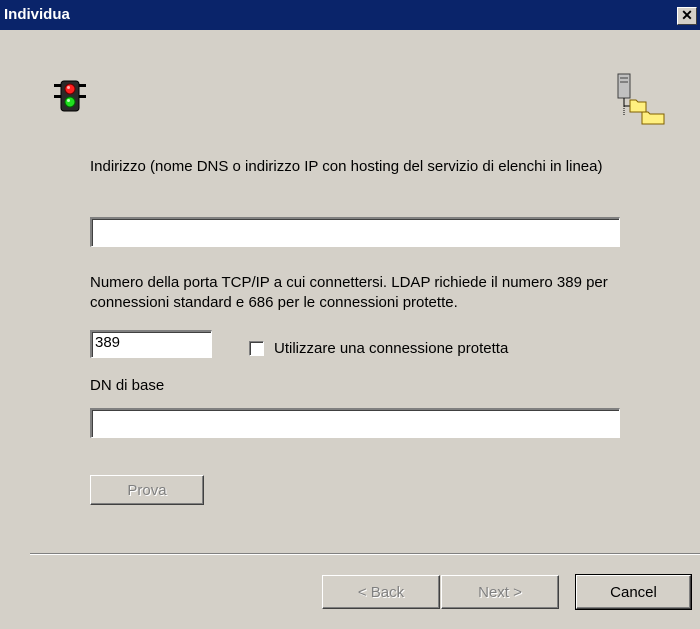 Image resolution: width=700 pixels, height=629 pixels. Describe the element at coordinates (350, 15) in the screenshot. I see `title-bar: Individua ✕` at that location.